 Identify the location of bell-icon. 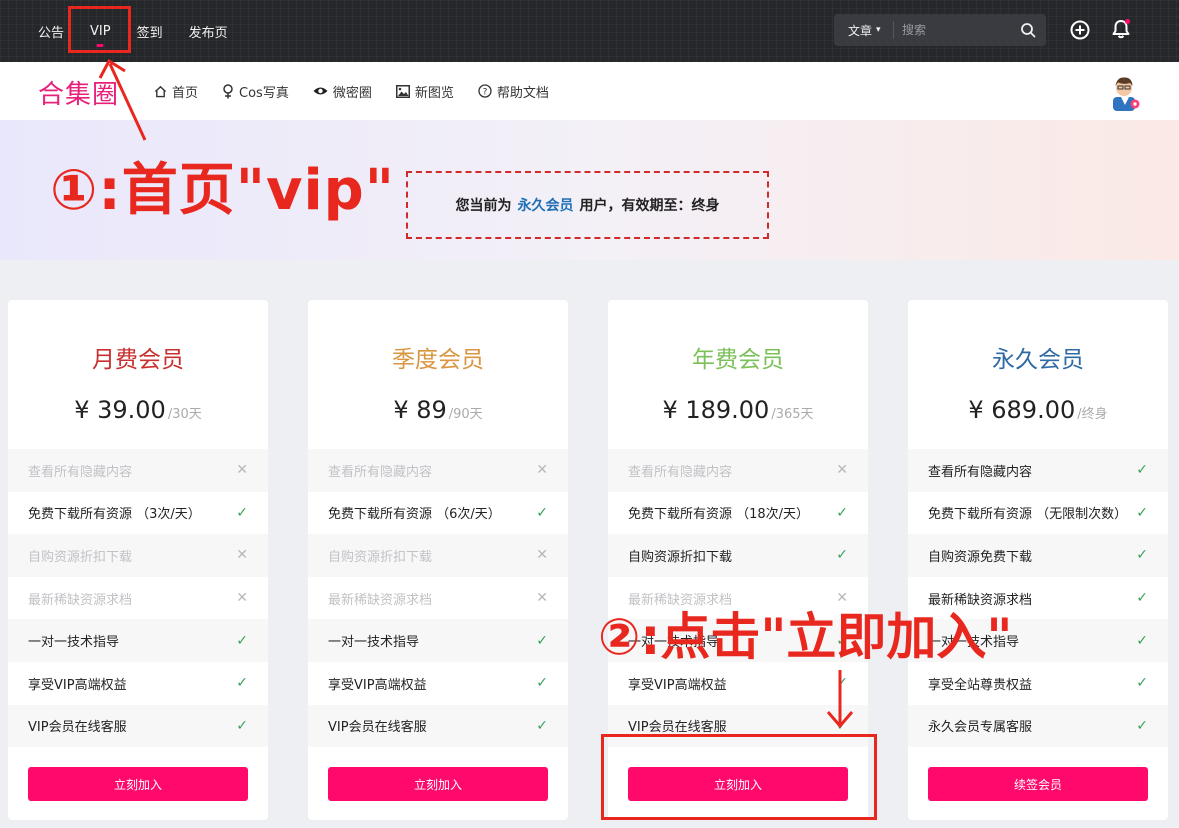
(1121, 29).